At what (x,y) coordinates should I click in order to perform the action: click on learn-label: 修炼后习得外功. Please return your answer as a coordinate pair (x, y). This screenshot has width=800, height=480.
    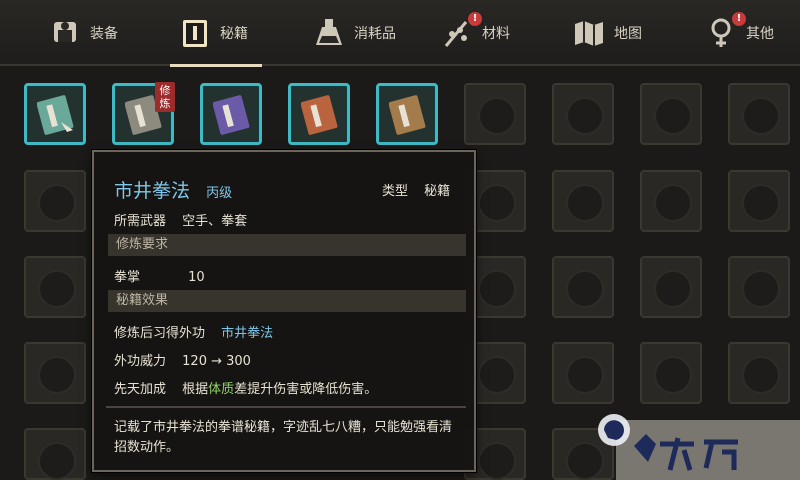
    Looking at the image, I should click on (160, 333).